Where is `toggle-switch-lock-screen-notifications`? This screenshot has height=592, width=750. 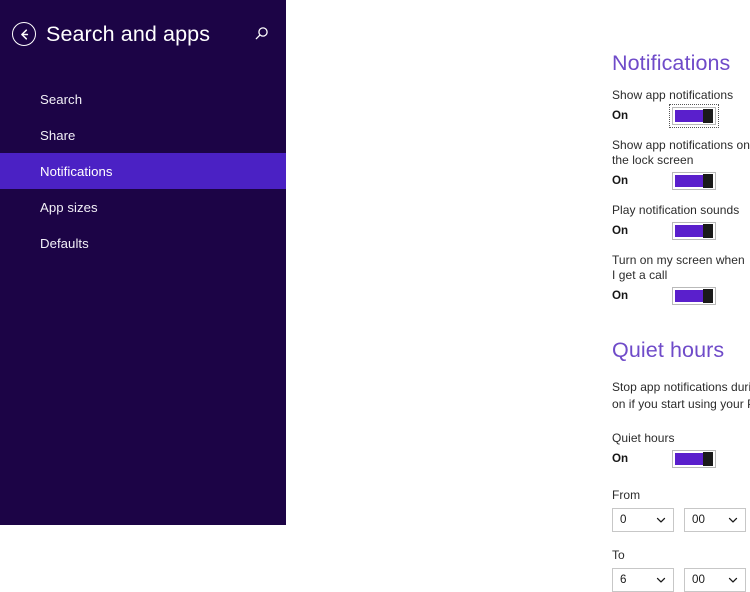 toggle-switch-lock-screen-notifications is located at coordinates (694, 181).